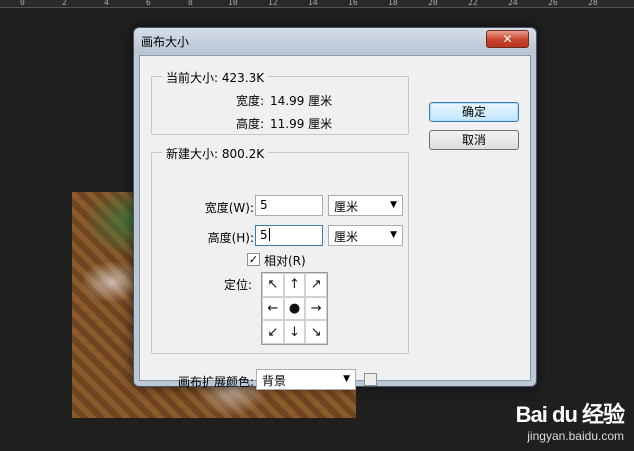  What do you see at coordinates (215, 77) in the screenshot?
I see `current-size-legend: 当前大小: 423.3K` at bounding box center [215, 77].